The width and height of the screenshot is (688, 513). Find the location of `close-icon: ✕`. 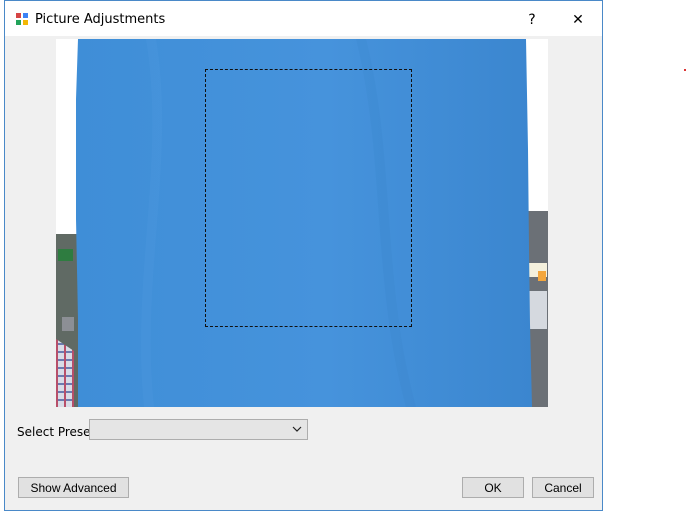

close-icon: ✕ is located at coordinates (578, 20).